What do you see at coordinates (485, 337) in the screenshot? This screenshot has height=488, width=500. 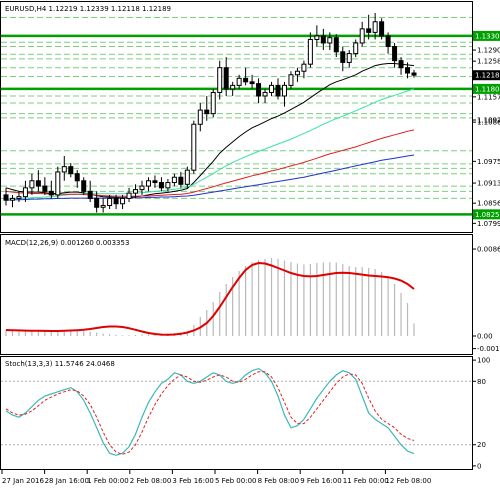 I see `macd-tick-label: 0.00` at bounding box center [485, 337].